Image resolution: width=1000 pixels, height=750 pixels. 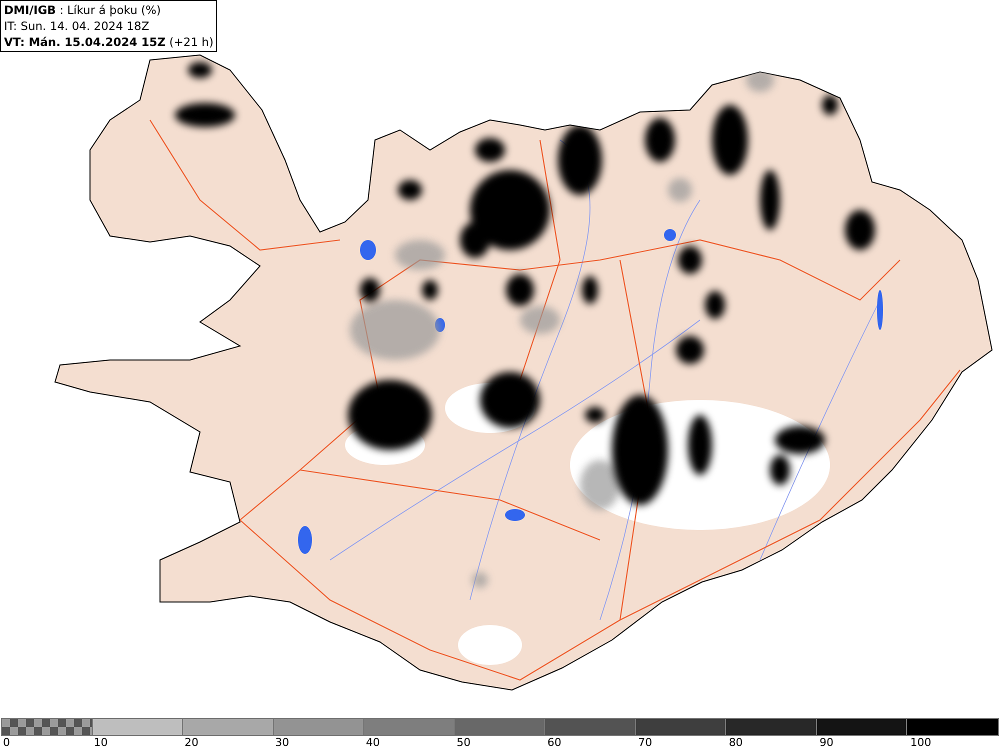 I want to click on scale-label: 0, so click(x=6, y=742).